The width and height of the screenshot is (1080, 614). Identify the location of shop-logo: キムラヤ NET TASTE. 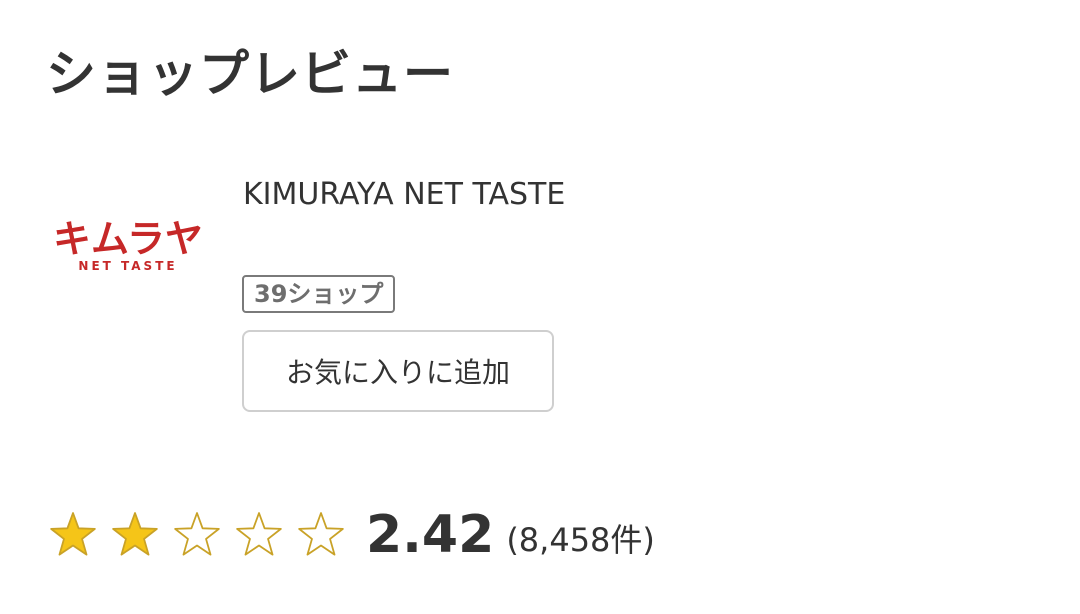
(128, 244).